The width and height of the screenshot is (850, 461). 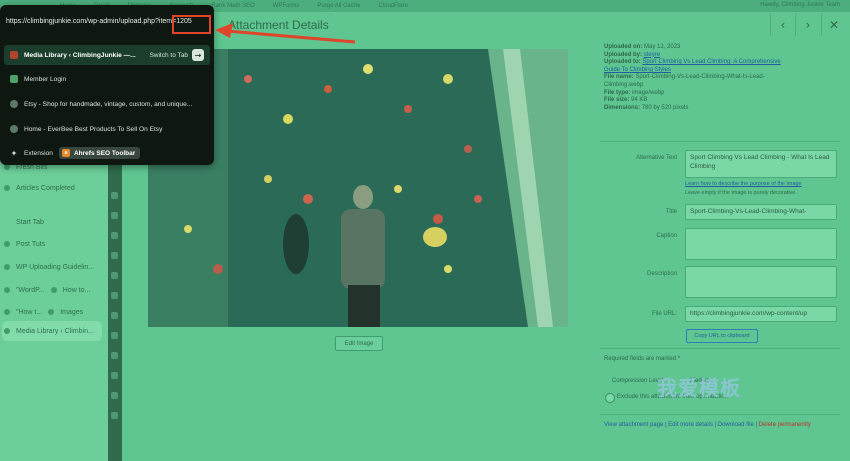 What do you see at coordinates (652, 55) in the screenshot?
I see `uploader-link: steyre` at bounding box center [652, 55].